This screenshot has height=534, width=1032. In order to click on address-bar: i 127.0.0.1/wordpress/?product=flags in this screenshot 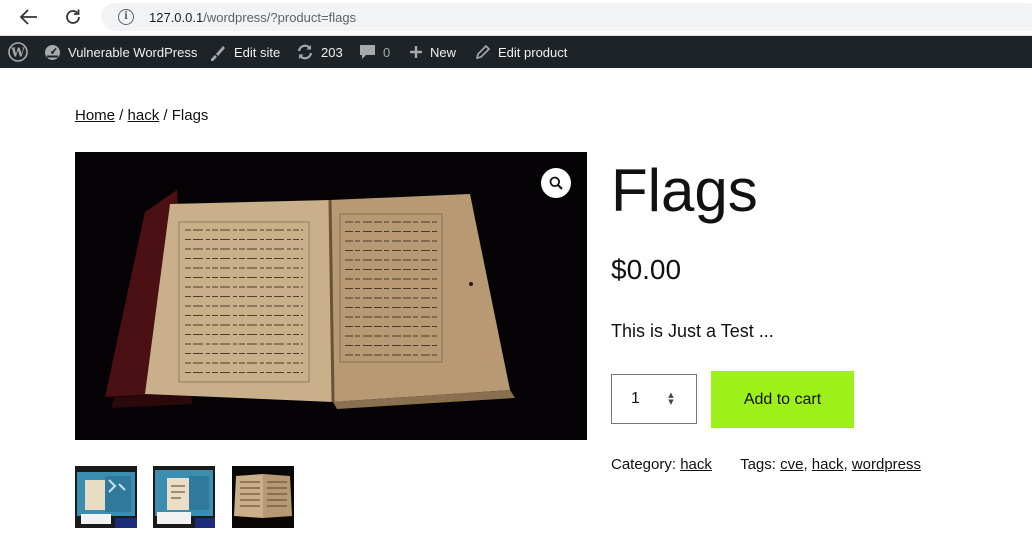, I will do `click(566, 17)`.